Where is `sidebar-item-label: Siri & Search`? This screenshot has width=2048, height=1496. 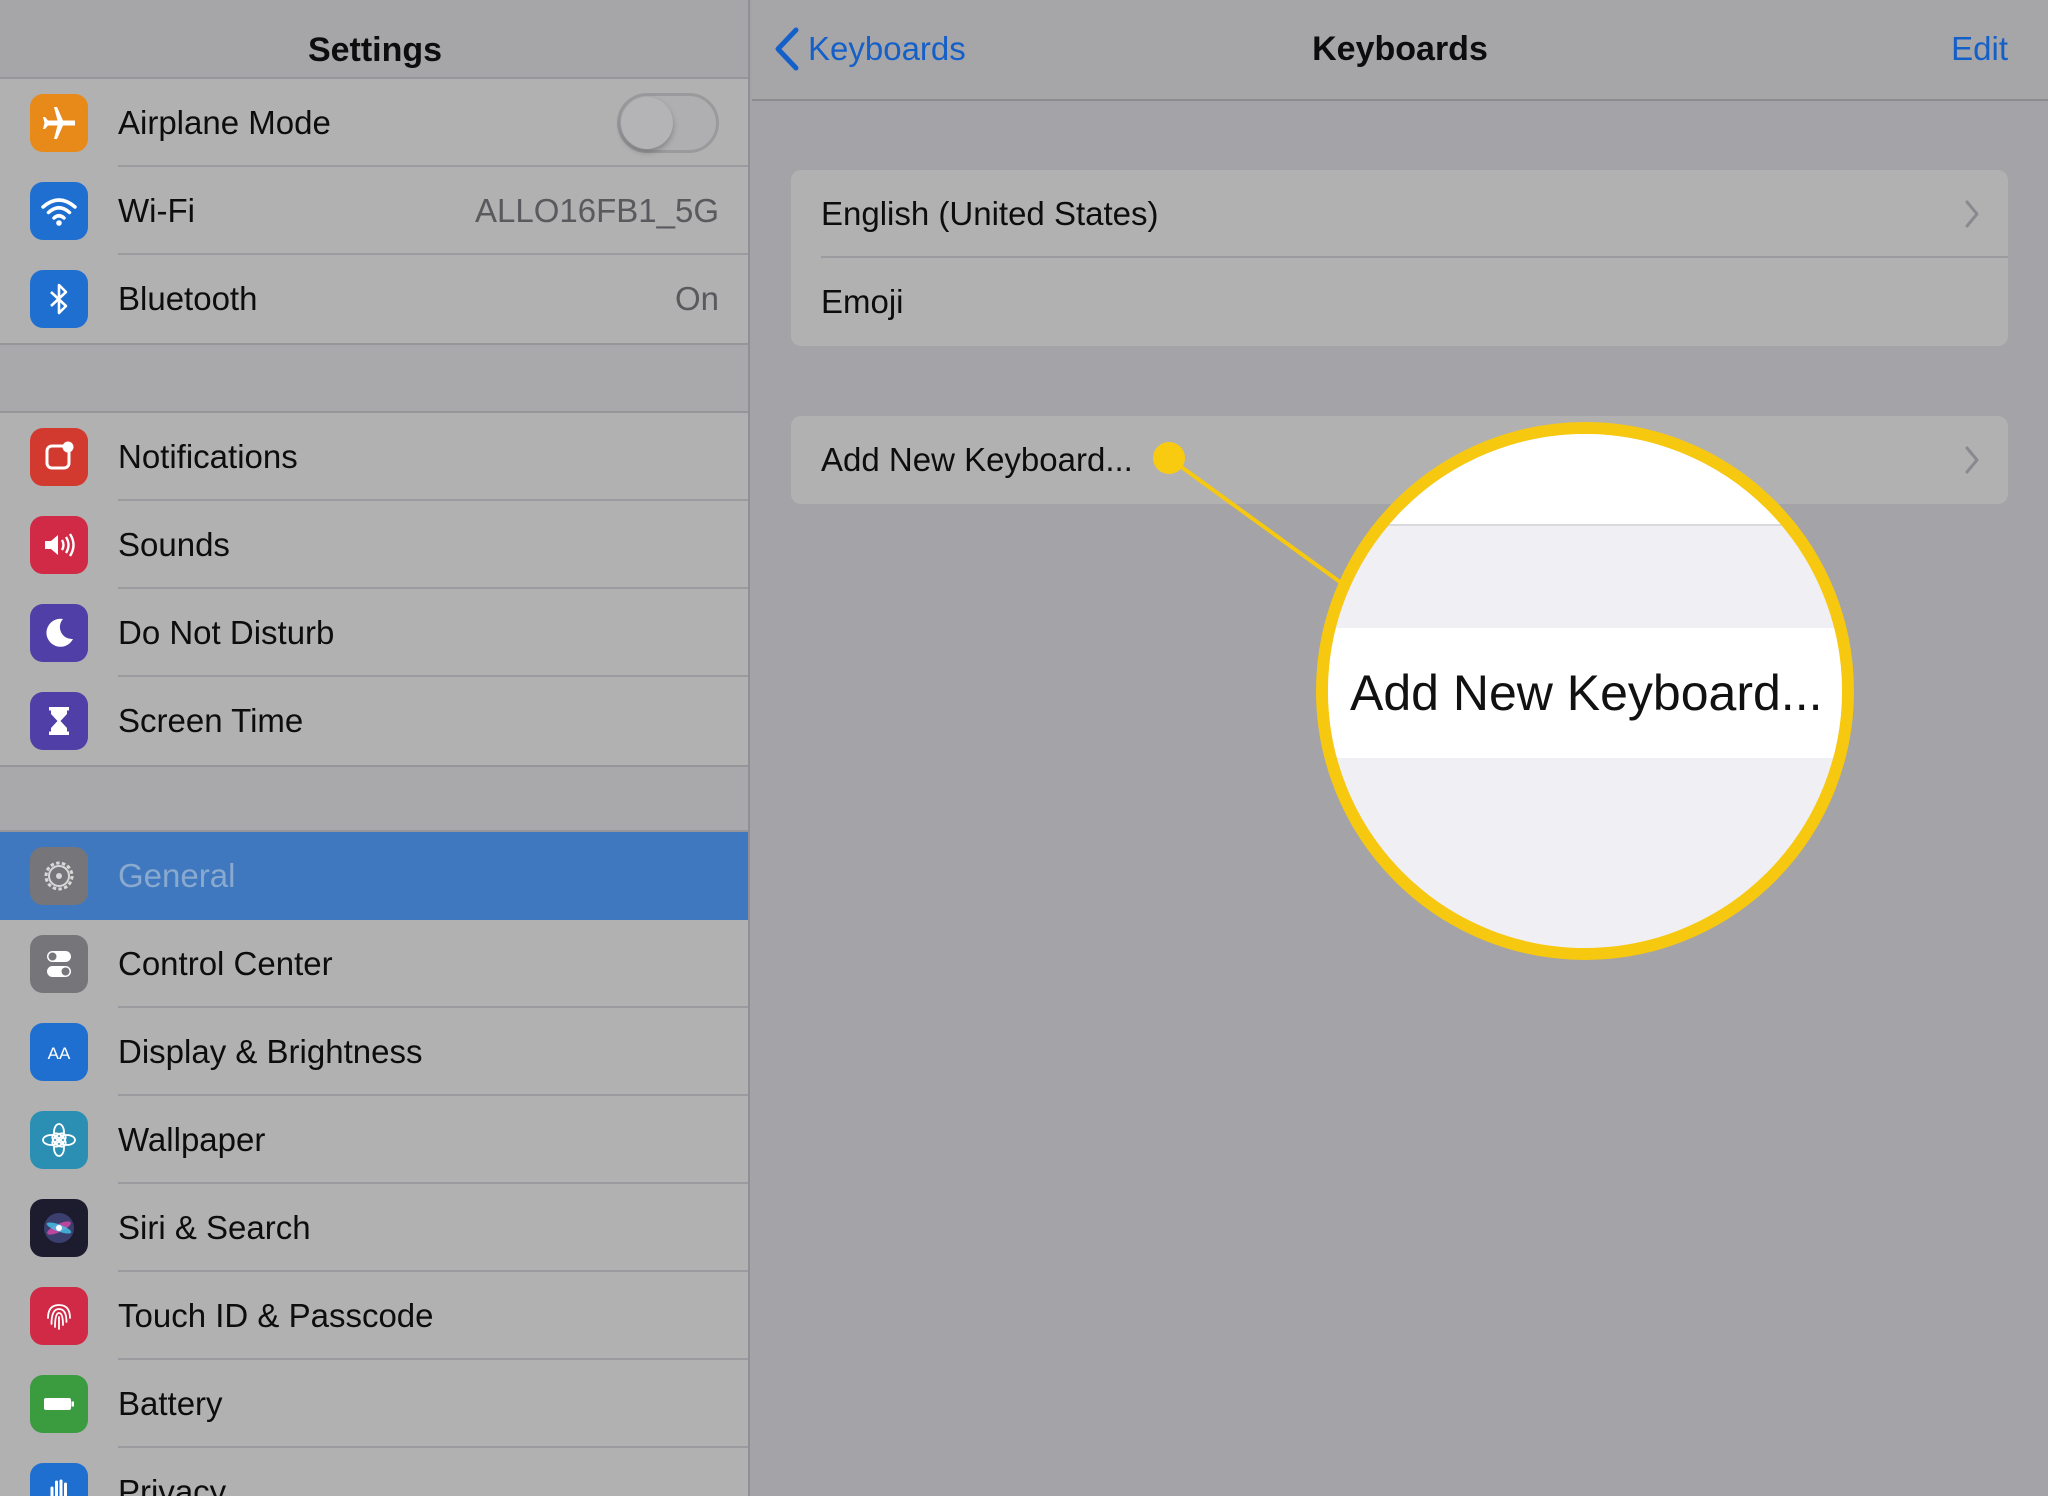 sidebar-item-label: Siri & Search is located at coordinates (214, 1227).